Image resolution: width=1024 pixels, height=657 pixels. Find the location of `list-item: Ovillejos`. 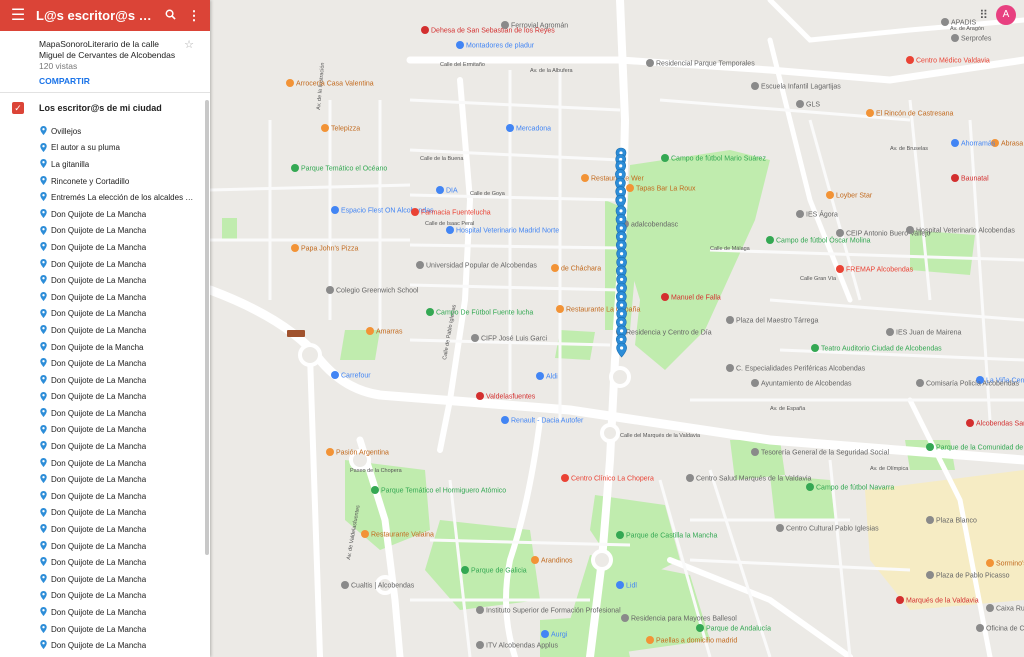

list-item: Ovillejos is located at coordinates (105, 131).